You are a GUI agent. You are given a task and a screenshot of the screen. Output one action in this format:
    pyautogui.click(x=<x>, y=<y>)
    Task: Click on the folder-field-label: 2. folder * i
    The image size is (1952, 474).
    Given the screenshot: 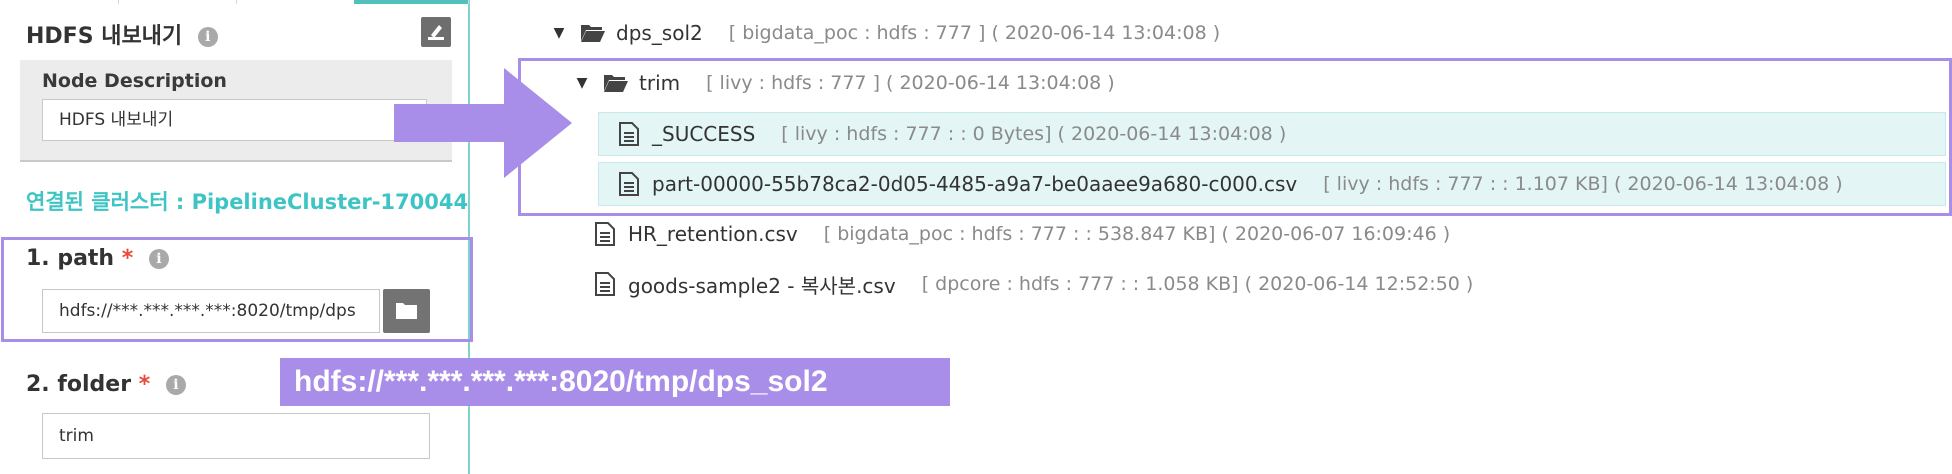 What is the action you would take?
    pyautogui.click(x=106, y=384)
    